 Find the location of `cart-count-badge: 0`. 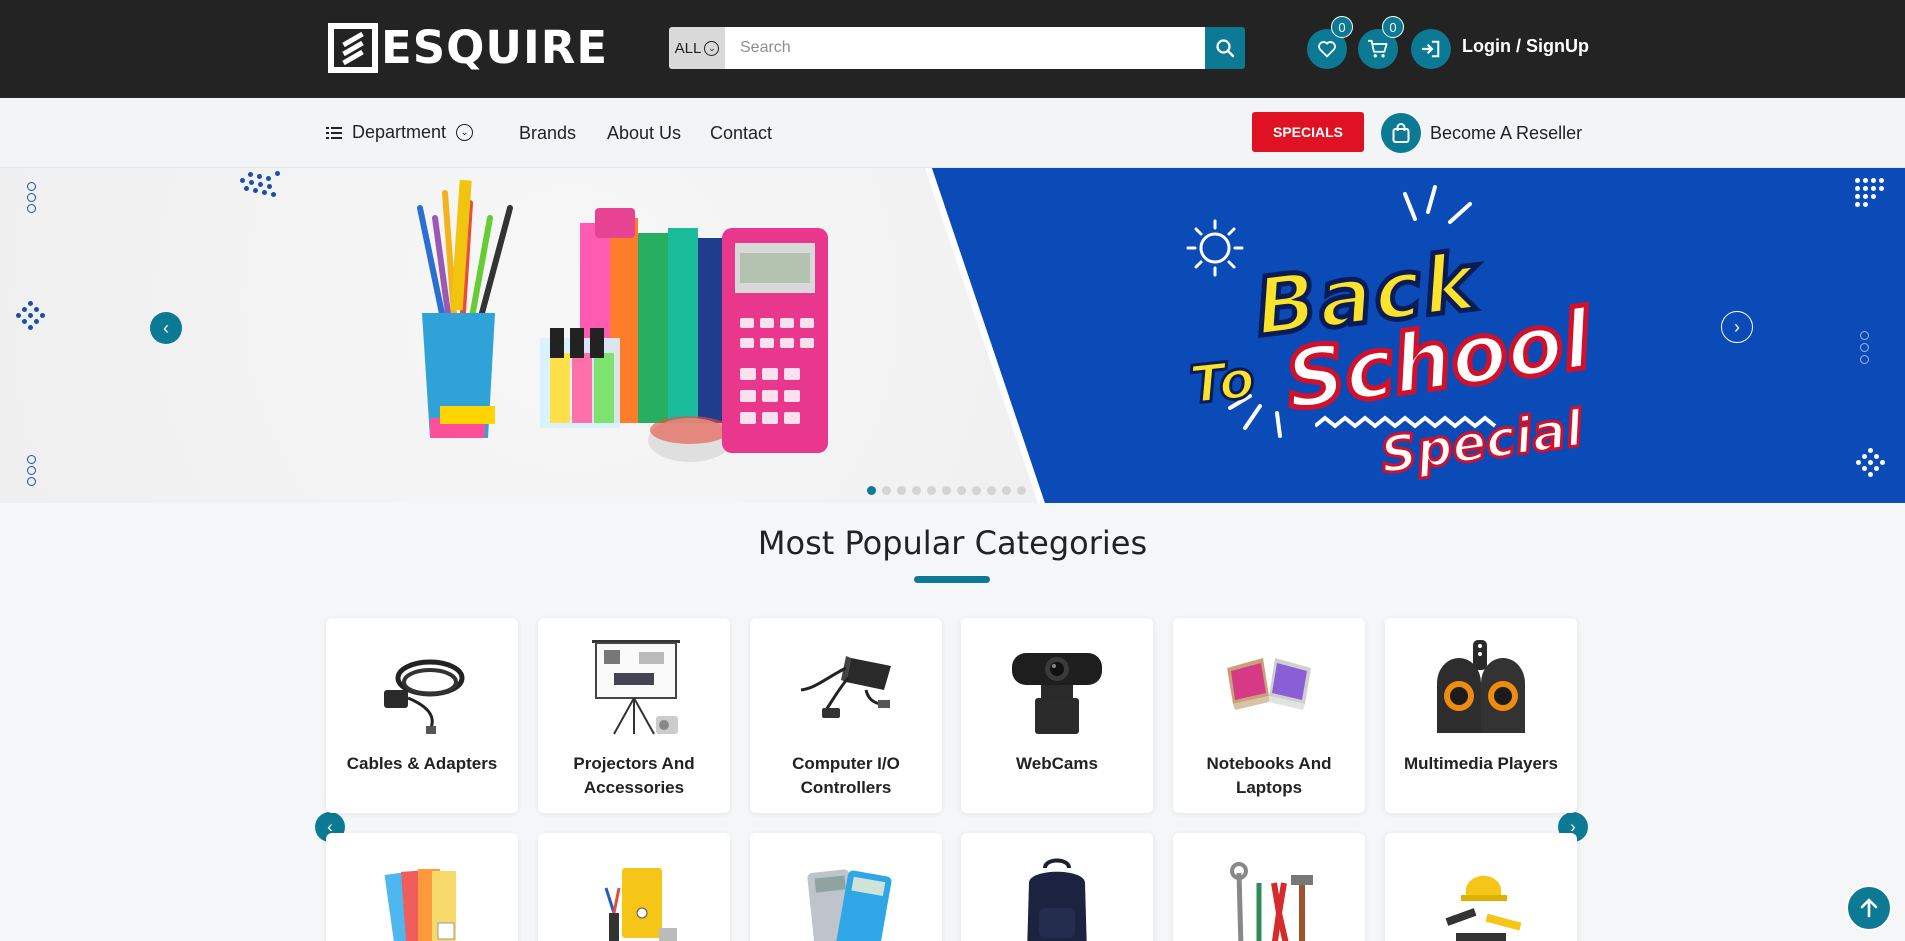

cart-count-badge: 0 is located at coordinates (1393, 27).